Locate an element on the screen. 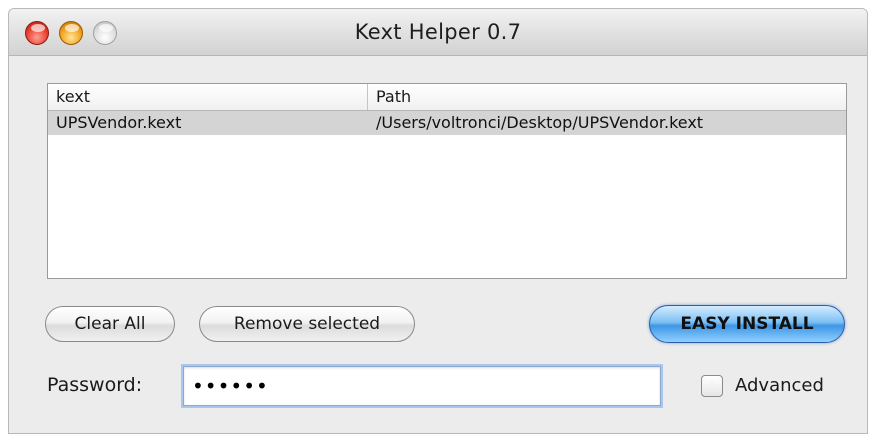 This screenshot has height=441, width=877. password-field is located at coordinates (422, 386).